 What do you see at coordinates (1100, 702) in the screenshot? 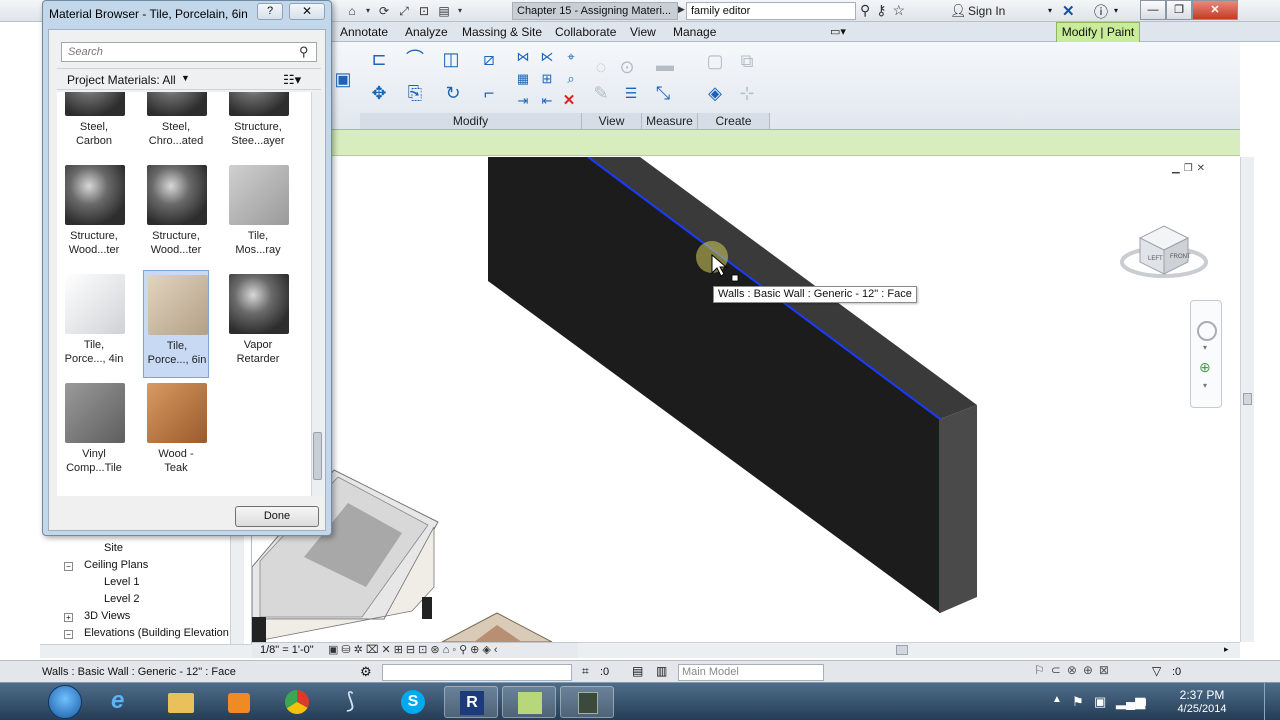
I see `tray-device-icon: ▣` at bounding box center [1100, 702].